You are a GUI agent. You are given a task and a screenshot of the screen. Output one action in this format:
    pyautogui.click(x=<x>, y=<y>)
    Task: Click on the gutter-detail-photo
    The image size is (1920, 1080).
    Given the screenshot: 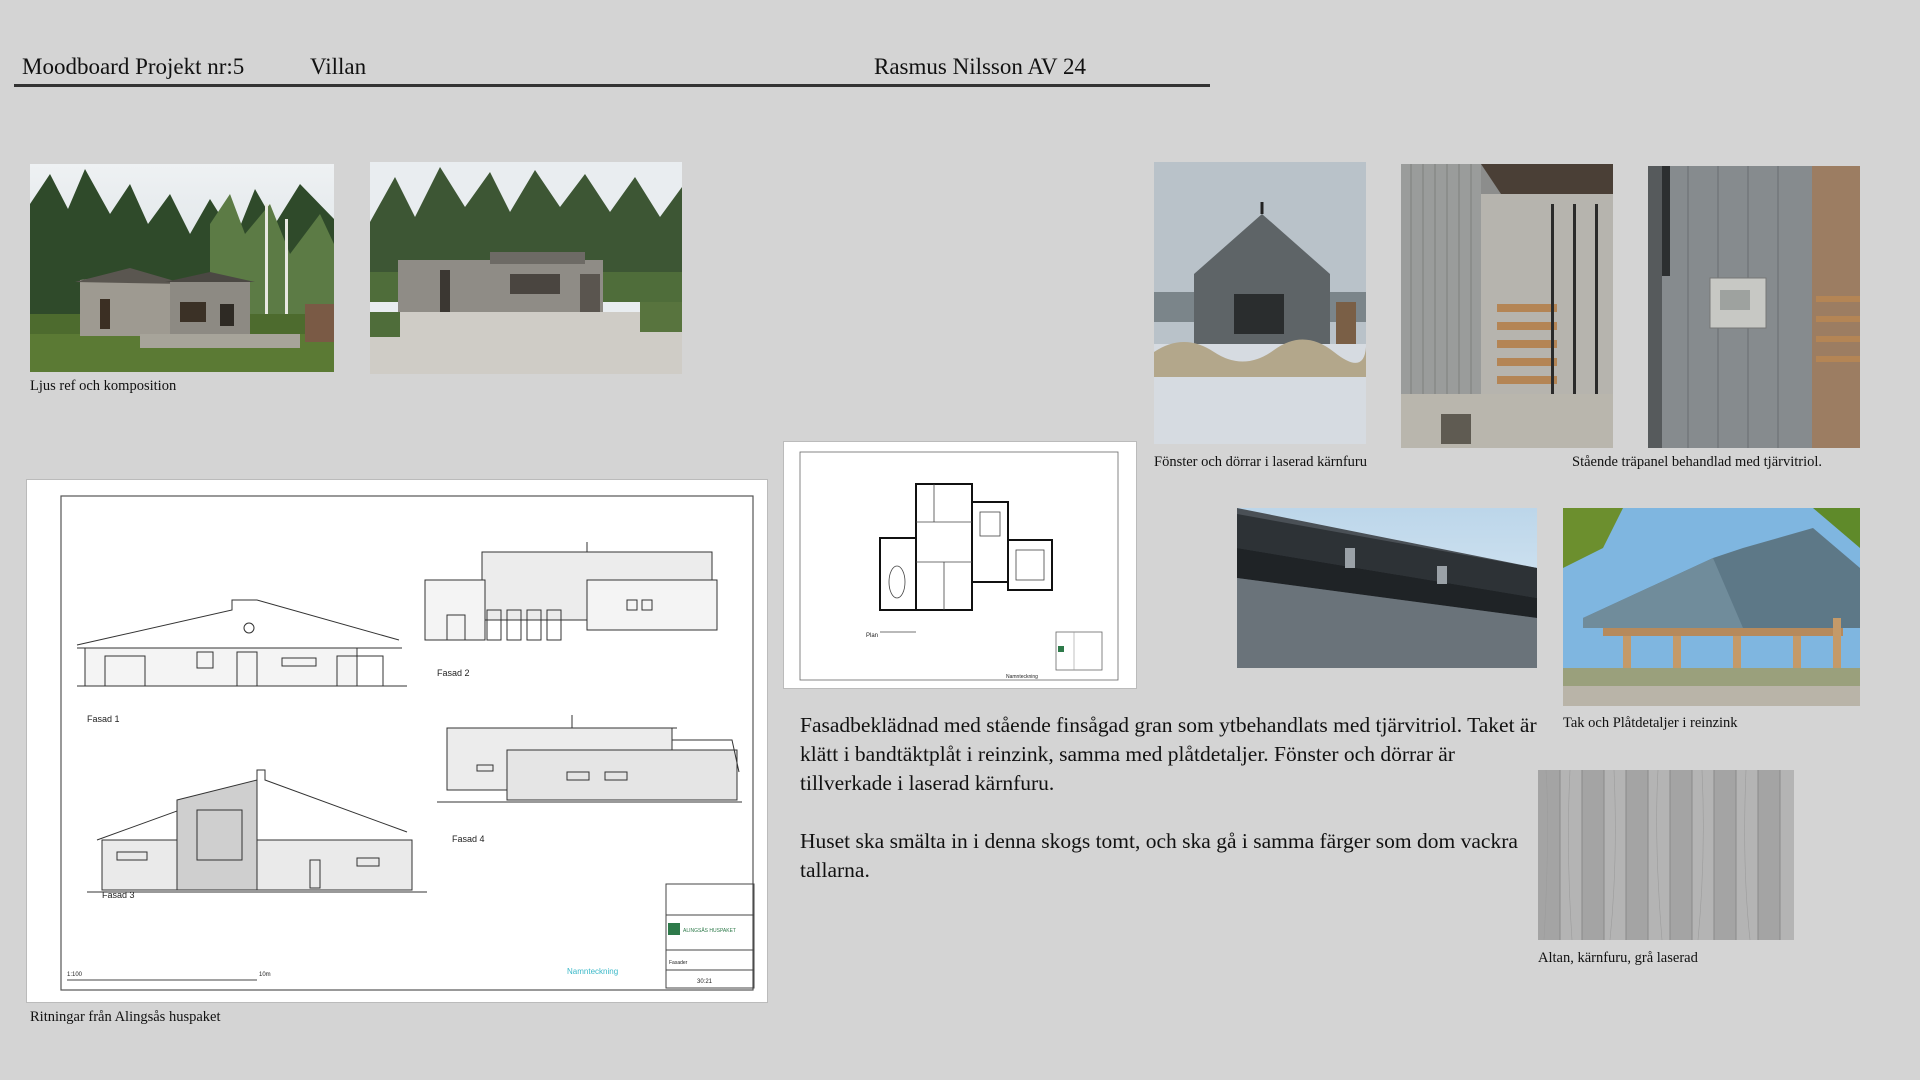 What is the action you would take?
    pyautogui.click(x=1387, y=588)
    